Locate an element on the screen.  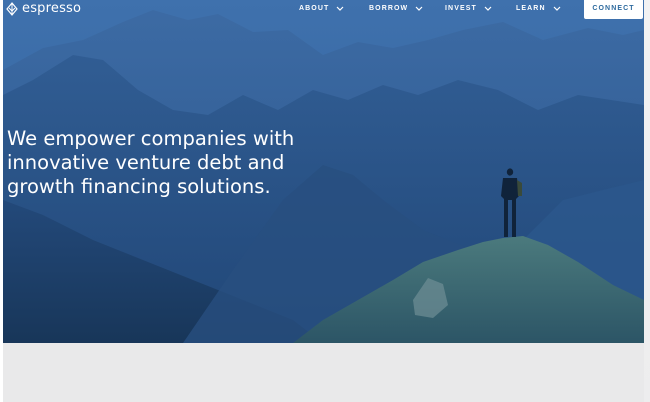
nav-item-label: ABOUT is located at coordinates (314, 8).